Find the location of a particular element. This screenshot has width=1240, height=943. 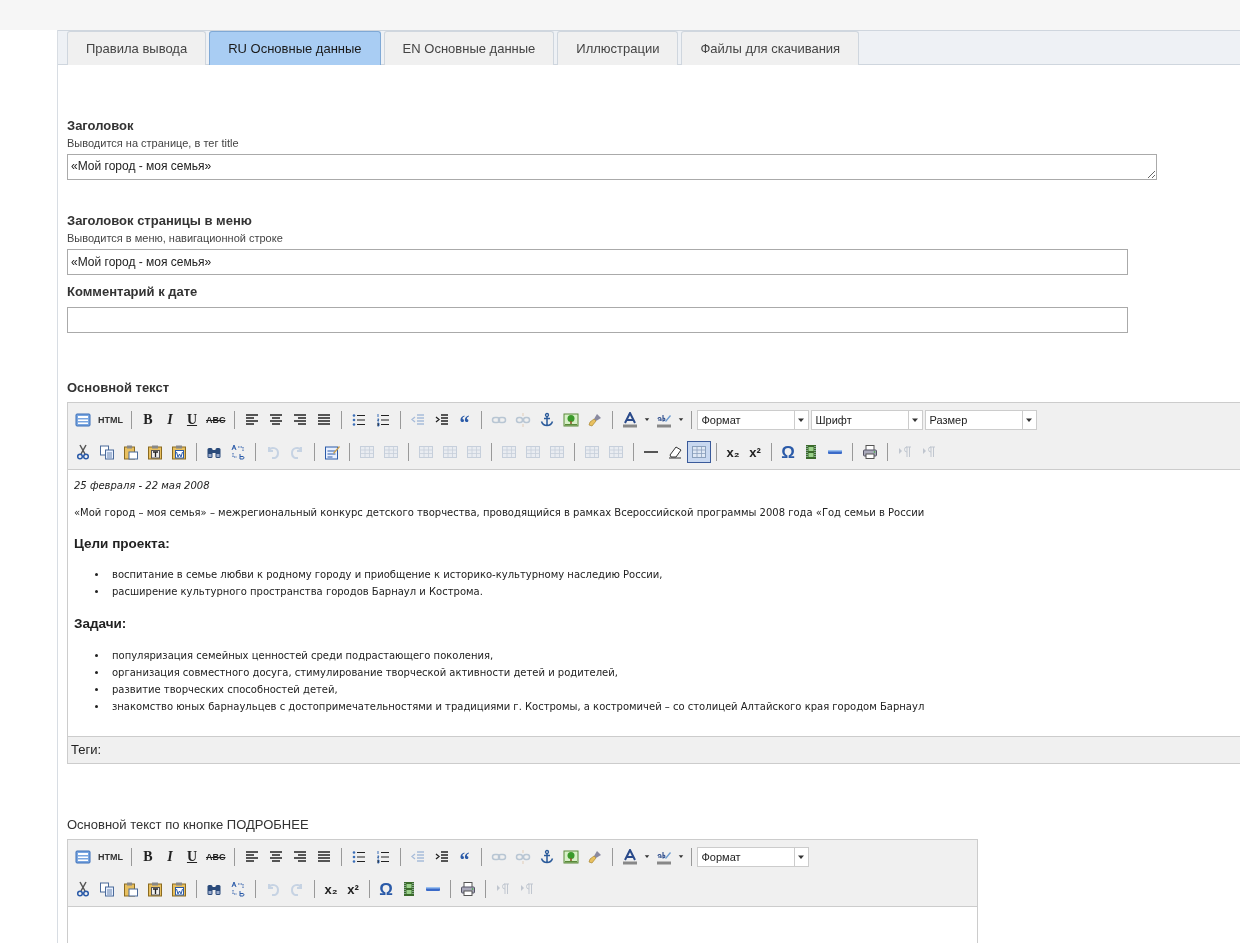

field-label: Комментарий к дате is located at coordinates (133, 292).